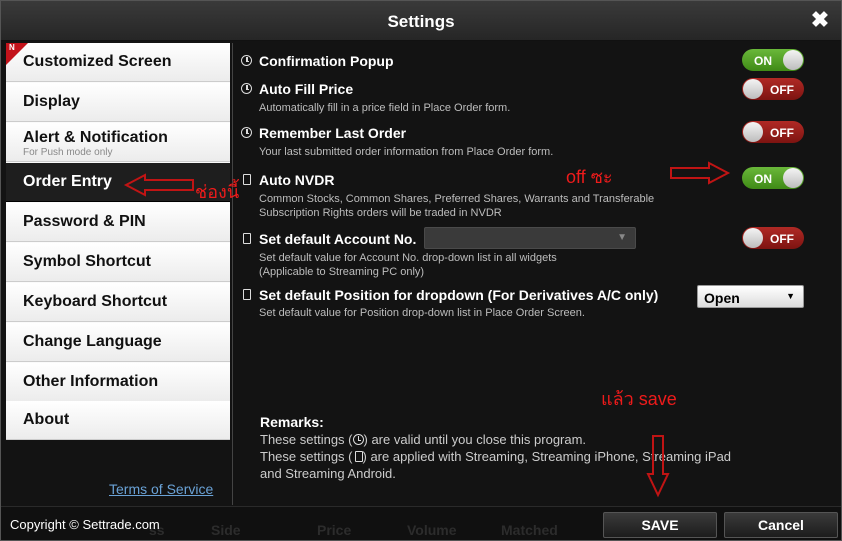  Describe the element at coordinates (217, 192) in the screenshot. I see `annotation-sidebar-note: ช่องนี้` at that location.